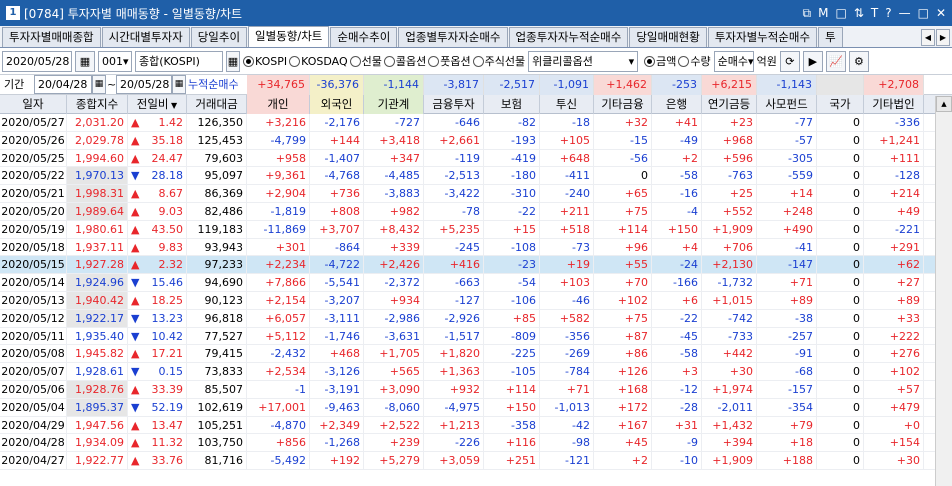  Describe the element at coordinates (830, 37) in the screenshot. I see `tab-9: 투` at that location.